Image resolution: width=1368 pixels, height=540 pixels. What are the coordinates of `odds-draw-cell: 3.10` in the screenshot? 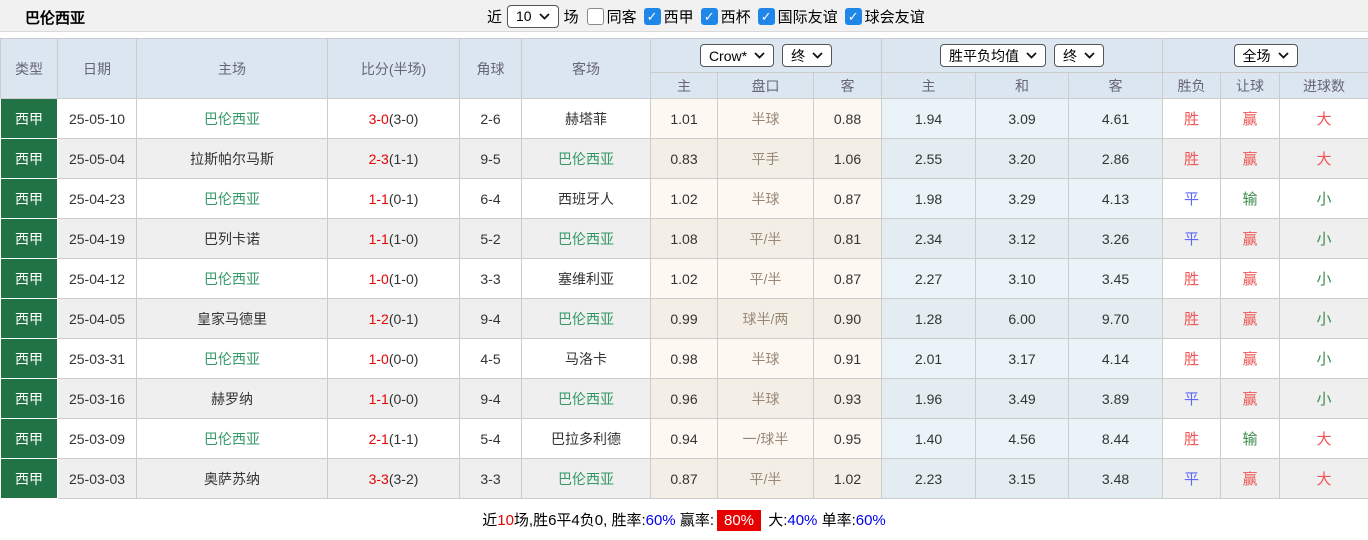 It's located at (1022, 278).